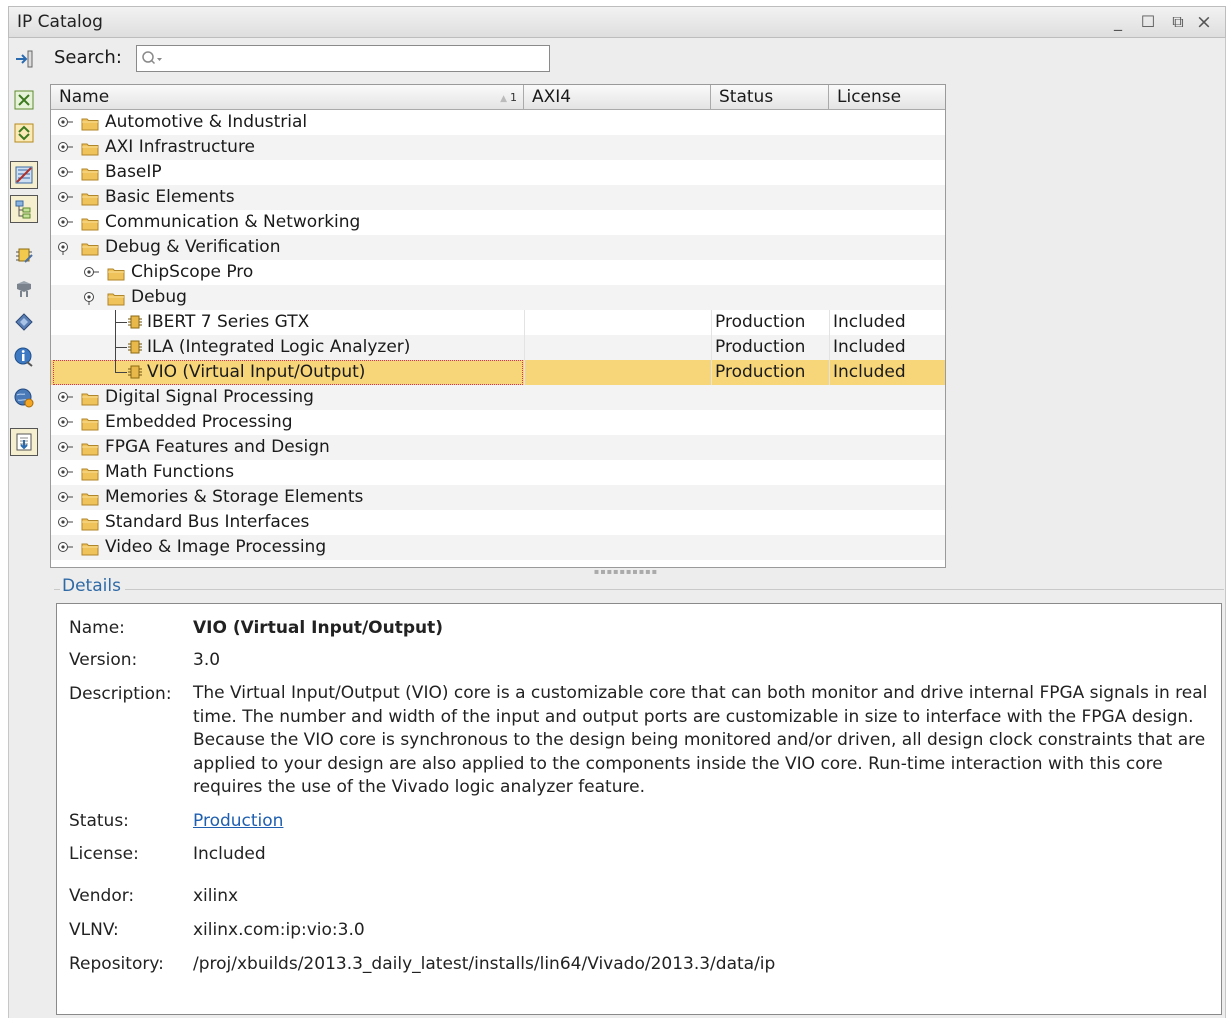 This screenshot has width=1230, height=1018. Describe the element at coordinates (170, 197) in the screenshot. I see `row-name: Basic Elements` at that location.